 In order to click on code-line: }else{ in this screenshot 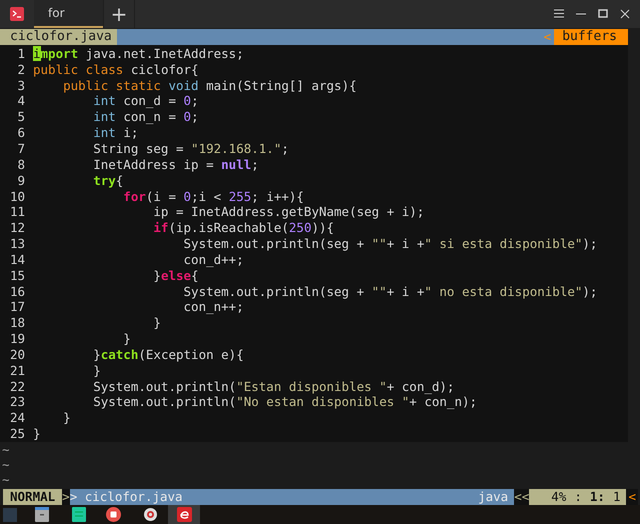, I will do `click(175, 276)`.